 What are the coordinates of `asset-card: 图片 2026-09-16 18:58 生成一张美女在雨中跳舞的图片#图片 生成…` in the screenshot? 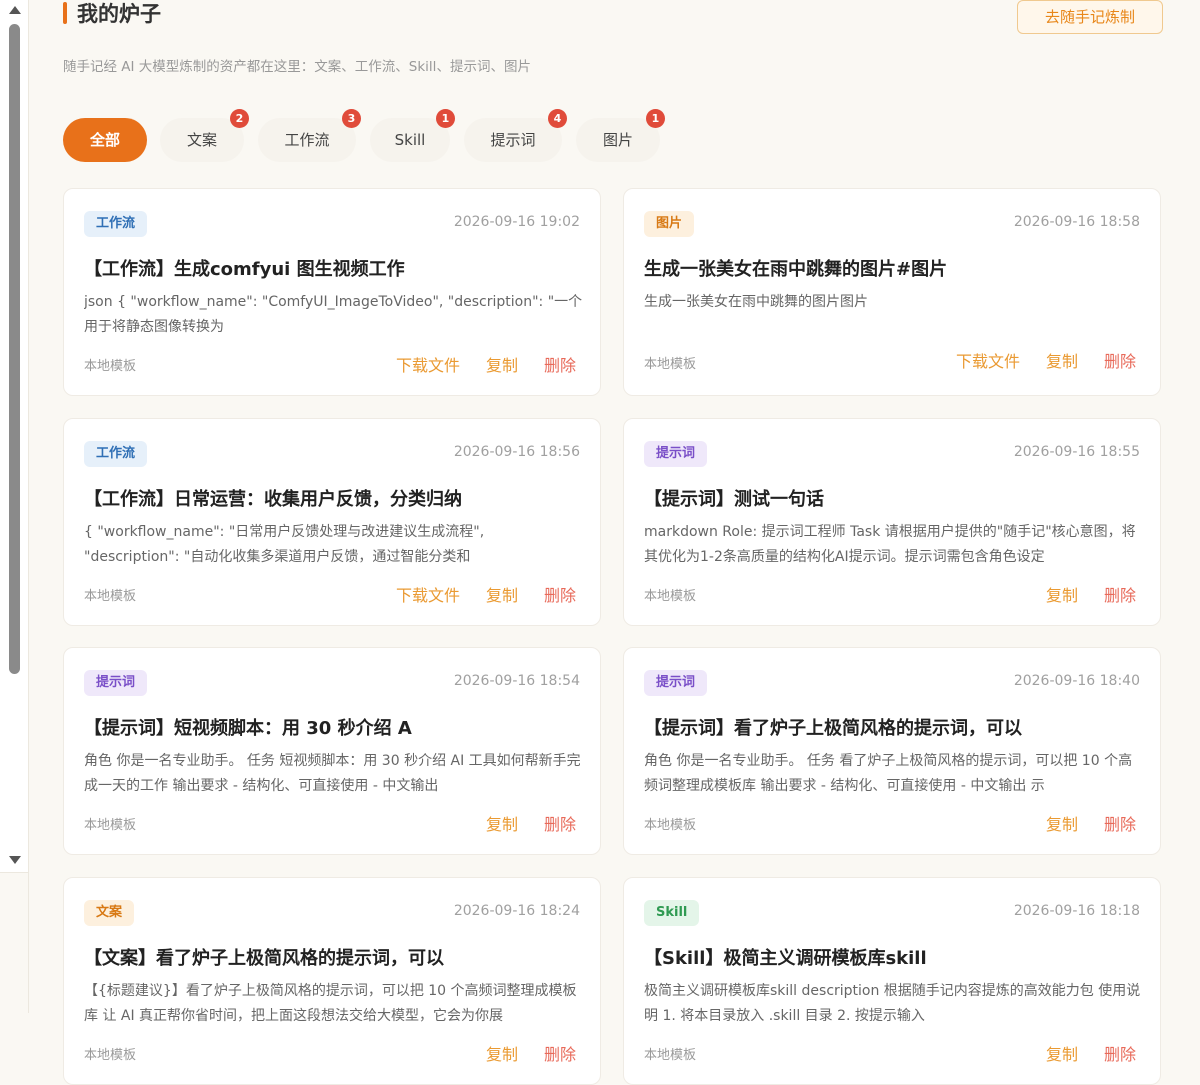 It's located at (892, 292).